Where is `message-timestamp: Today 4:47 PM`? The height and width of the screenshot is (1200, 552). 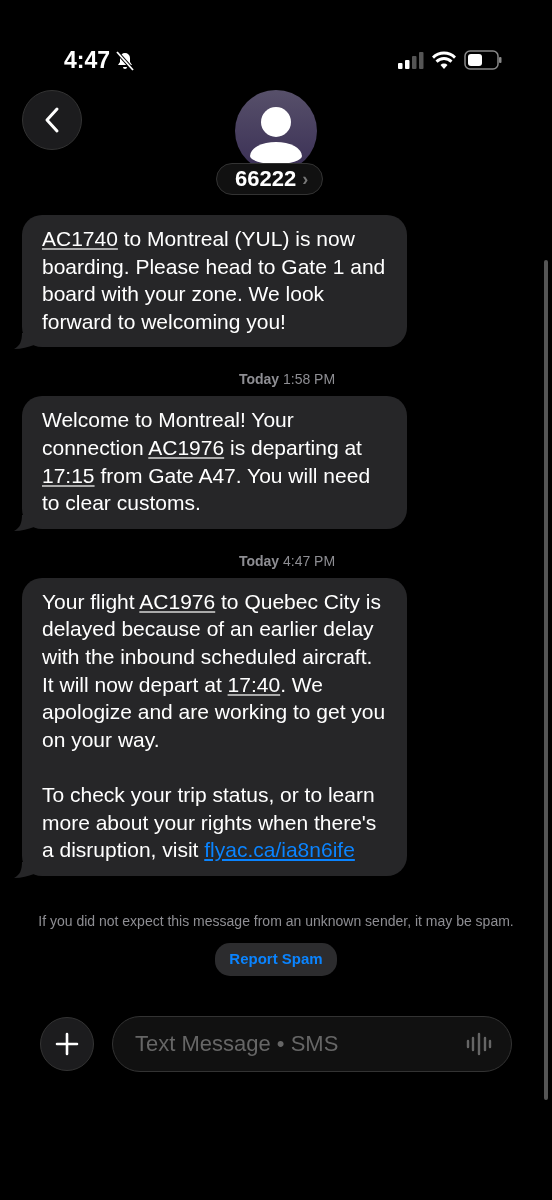 message-timestamp: Today 4:47 PM is located at coordinates (287, 561).